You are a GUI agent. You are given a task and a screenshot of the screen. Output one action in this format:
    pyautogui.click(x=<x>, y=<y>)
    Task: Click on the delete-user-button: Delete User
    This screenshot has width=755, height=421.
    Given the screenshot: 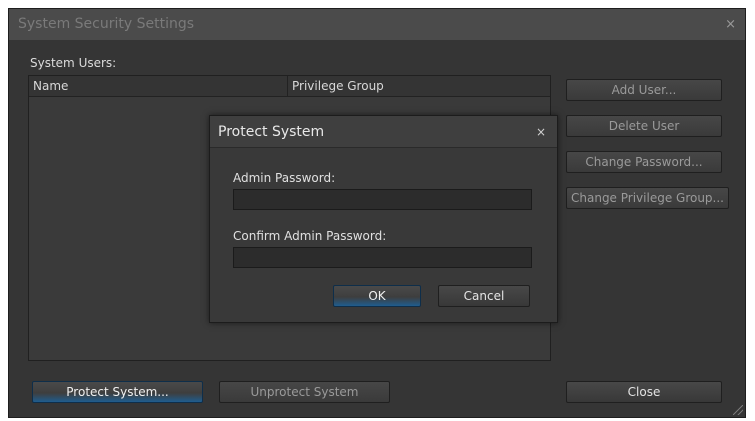 What is the action you would take?
    pyautogui.click(x=644, y=126)
    